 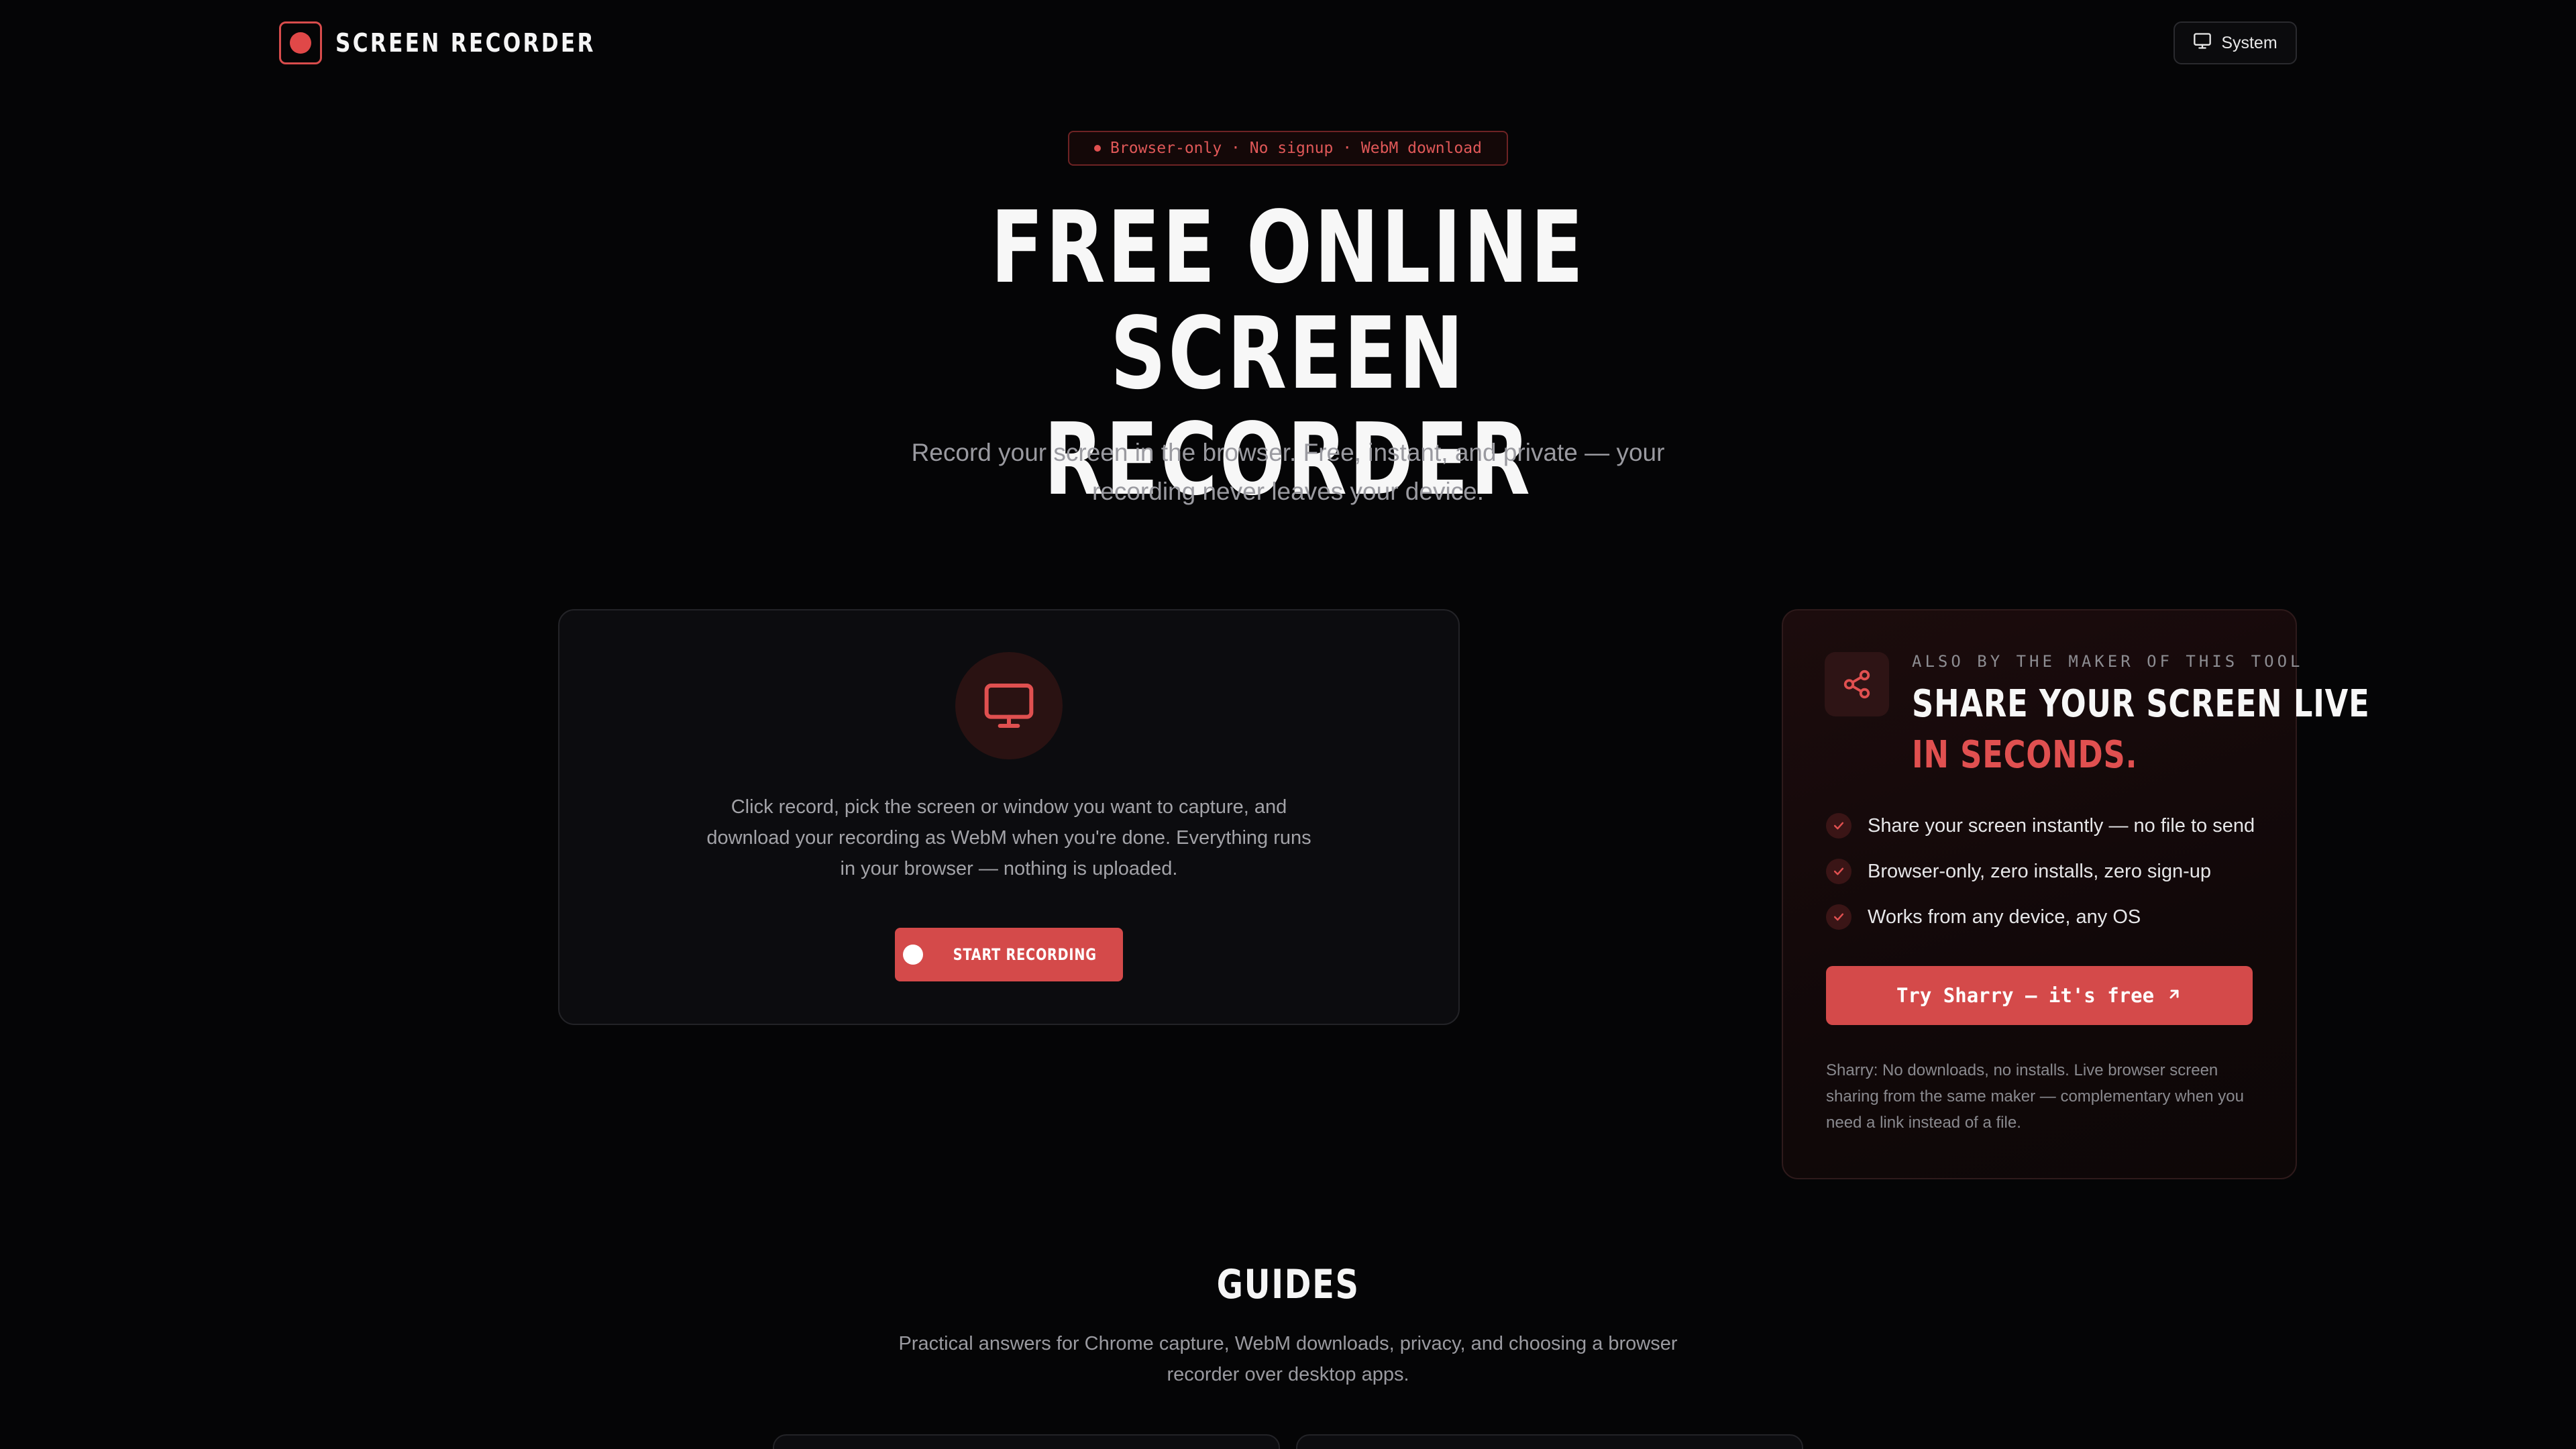 I want to click on record-dot-icon, so click(x=300, y=43).